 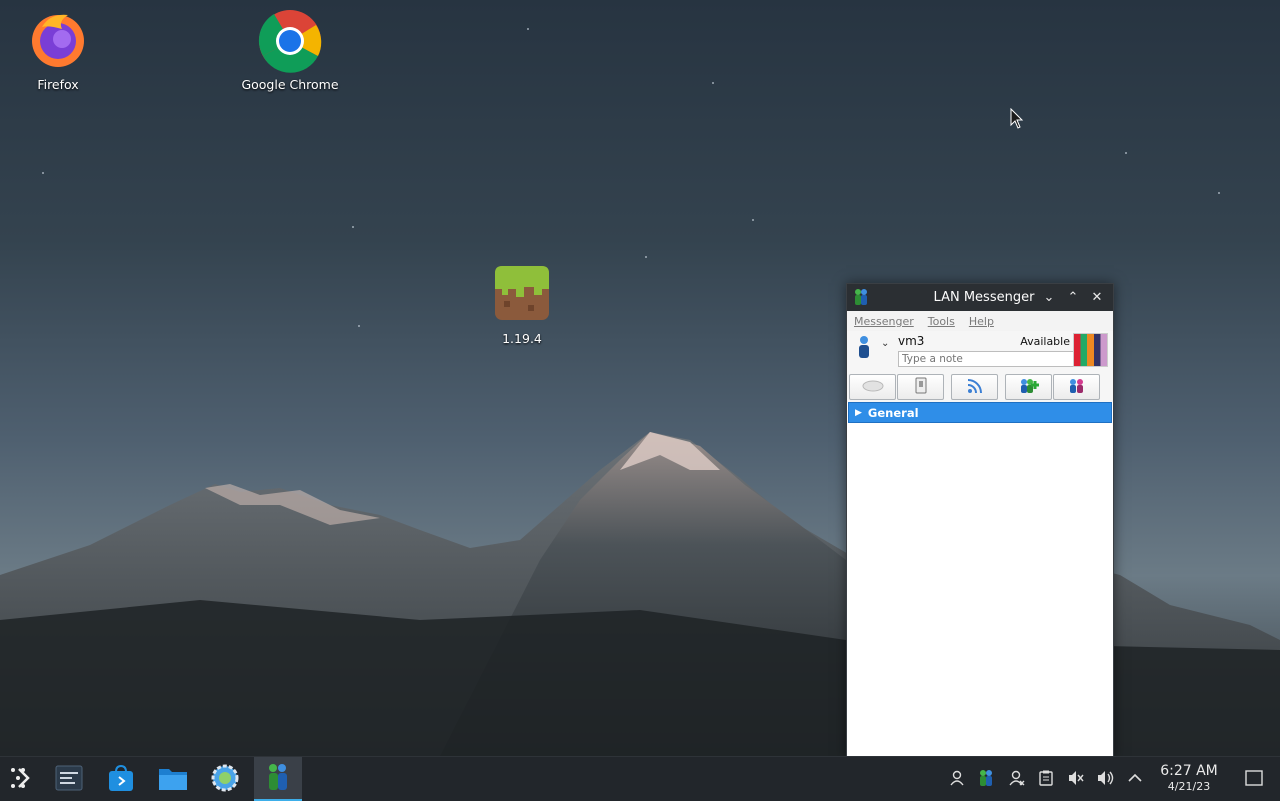 I want to click on minecraft-desktop-icon: 1.19.4, so click(x=522, y=305).